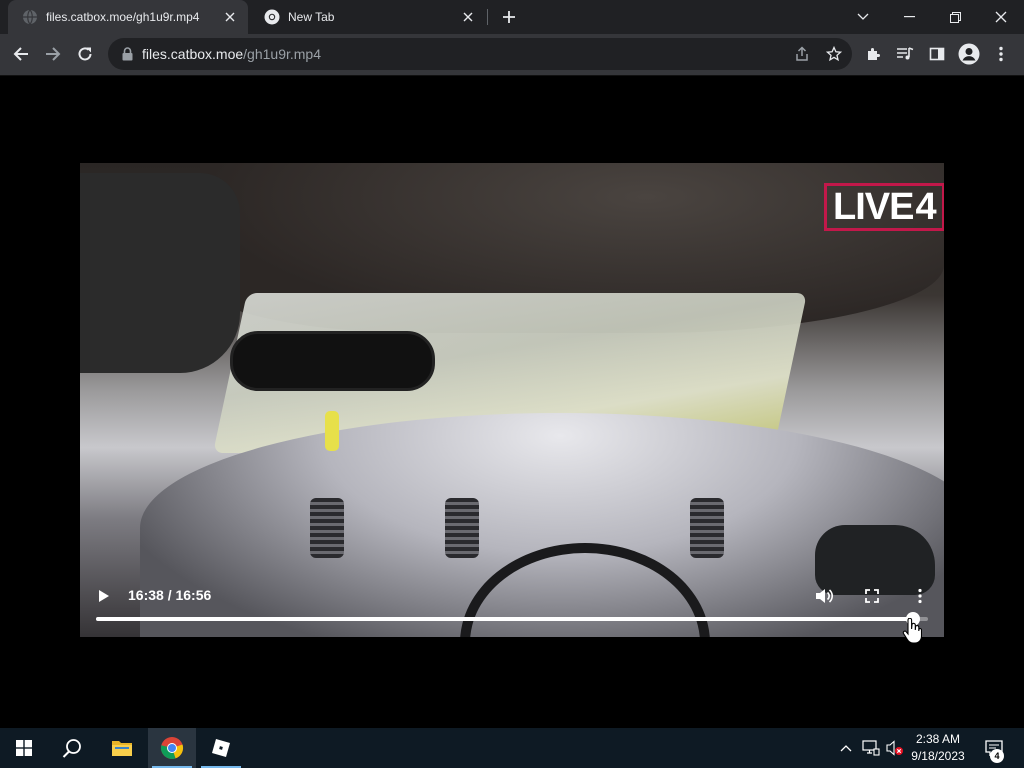 Image resolution: width=1024 pixels, height=768 pixels. I want to click on clock-date: 9/18/2023, so click(938, 756).